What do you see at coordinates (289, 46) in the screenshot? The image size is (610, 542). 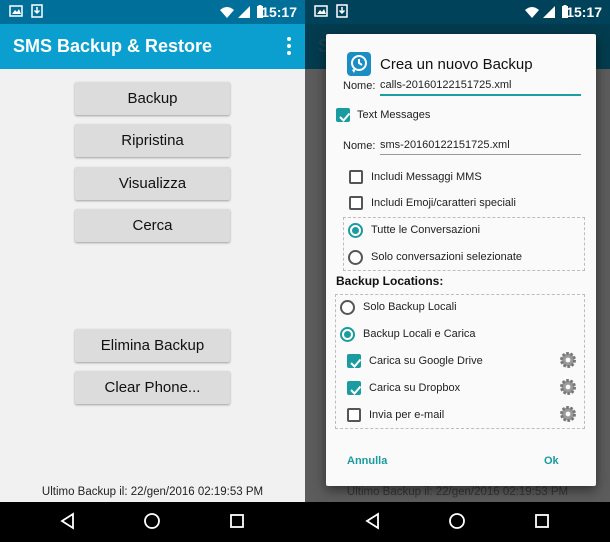 I see `overflow-menu-icon` at bounding box center [289, 46].